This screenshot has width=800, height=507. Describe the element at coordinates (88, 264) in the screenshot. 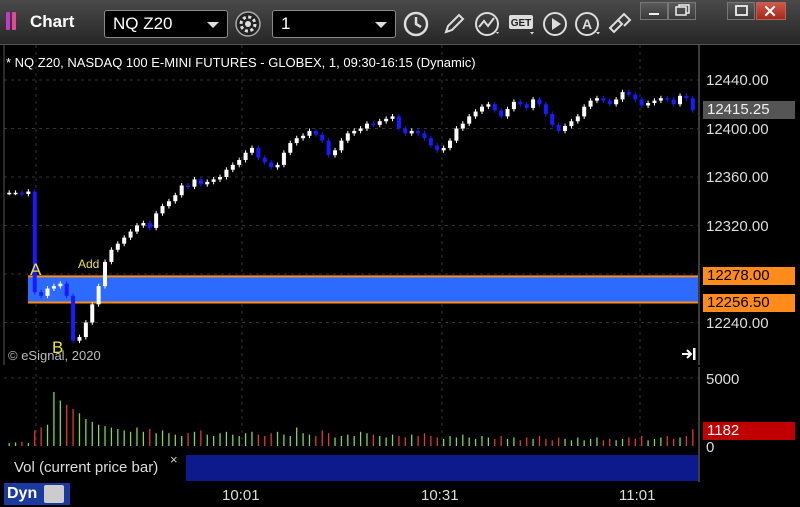

I see `annotation-add: Add` at that location.